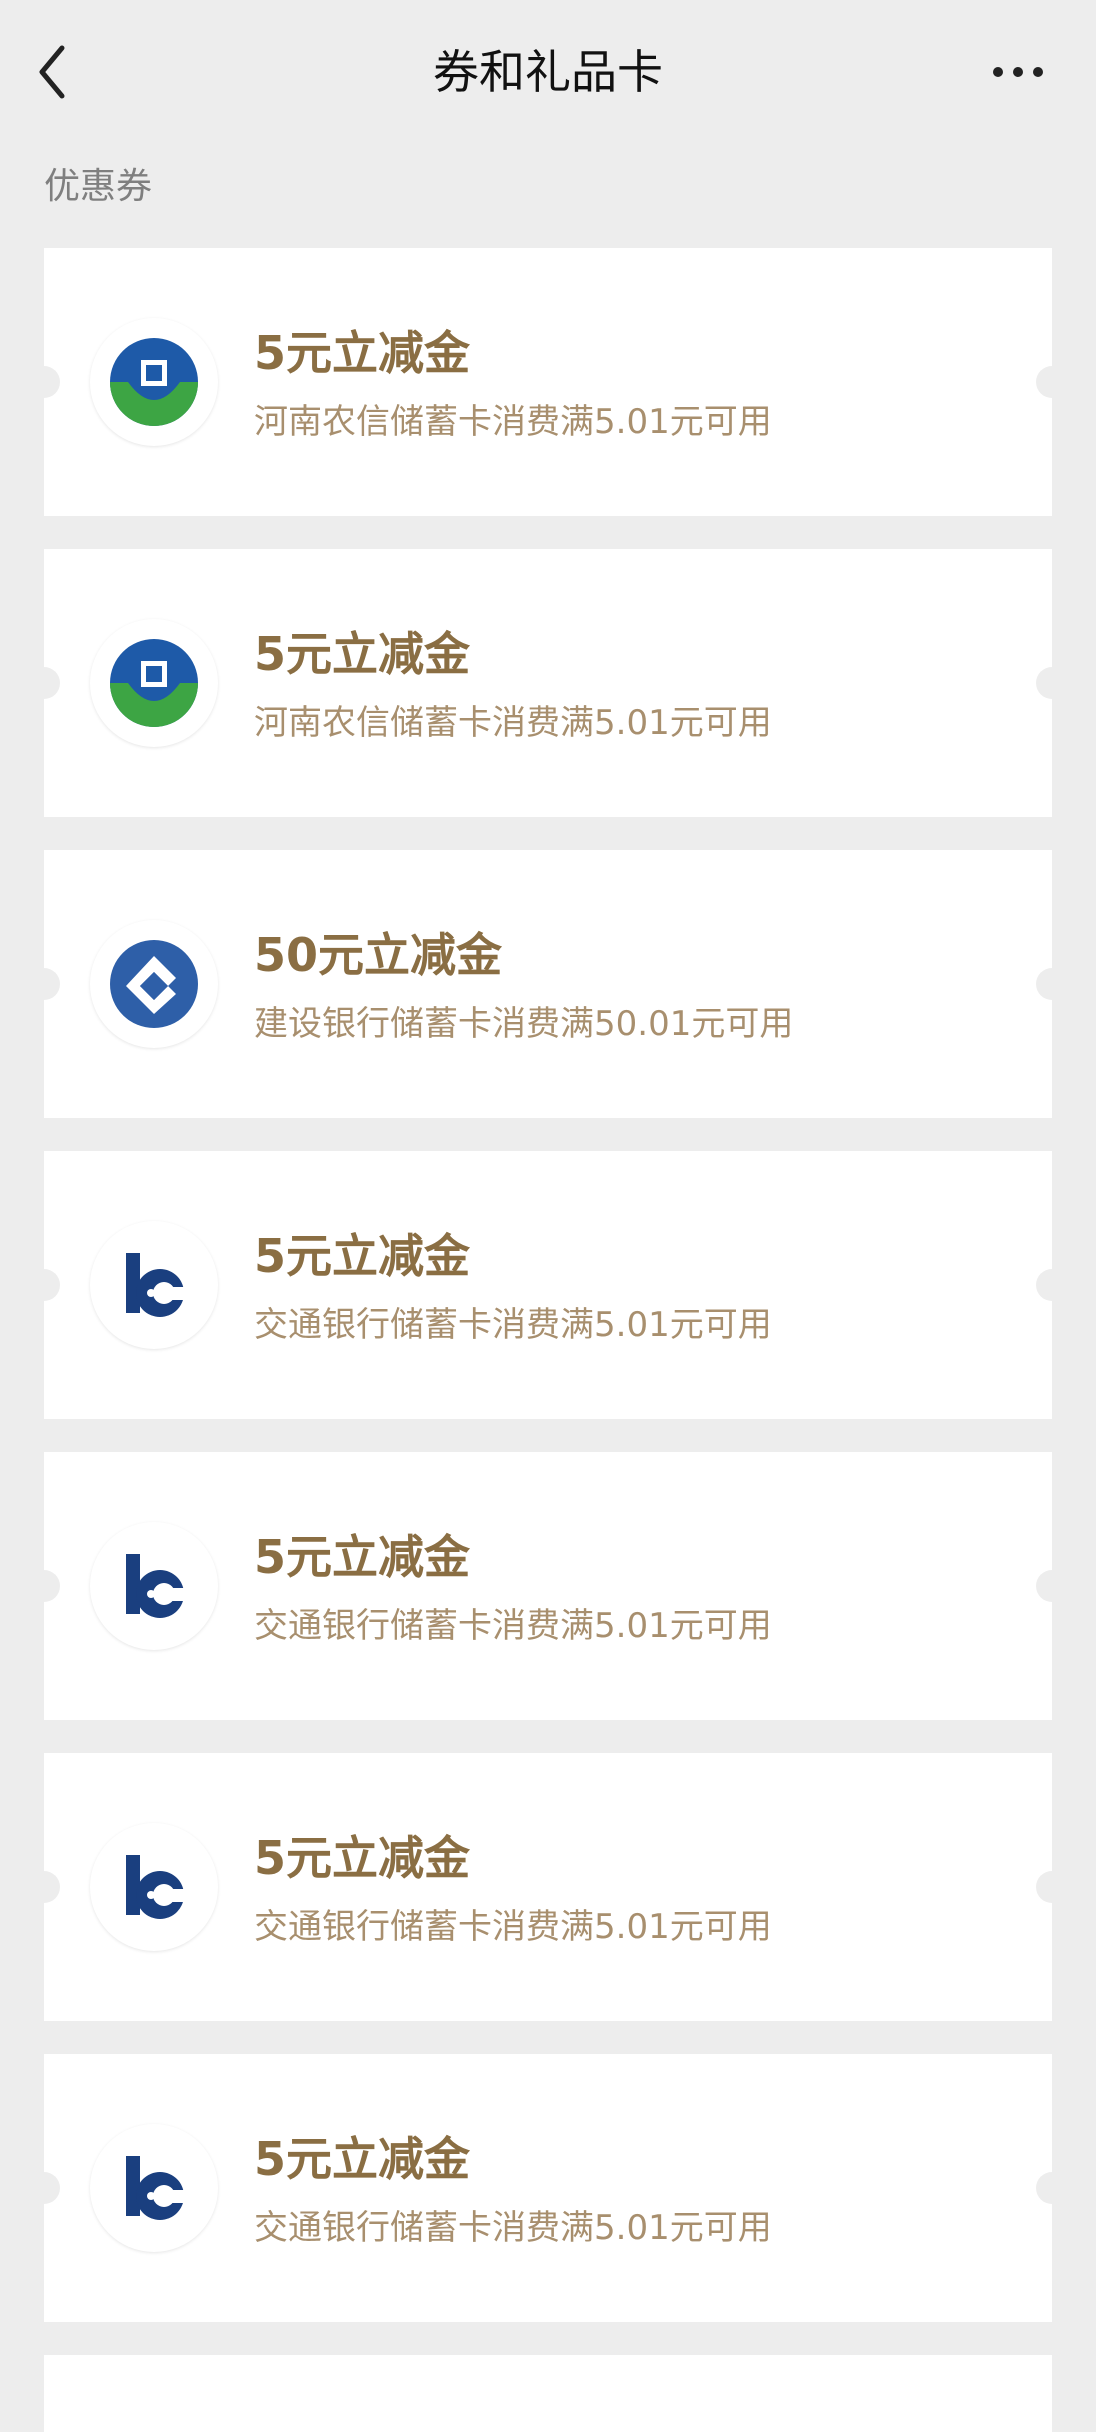 The image size is (1096, 2432). What do you see at coordinates (98, 186) in the screenshot?
I see `section-label-coupons: 优惠券` at bounding box center [98, 186].